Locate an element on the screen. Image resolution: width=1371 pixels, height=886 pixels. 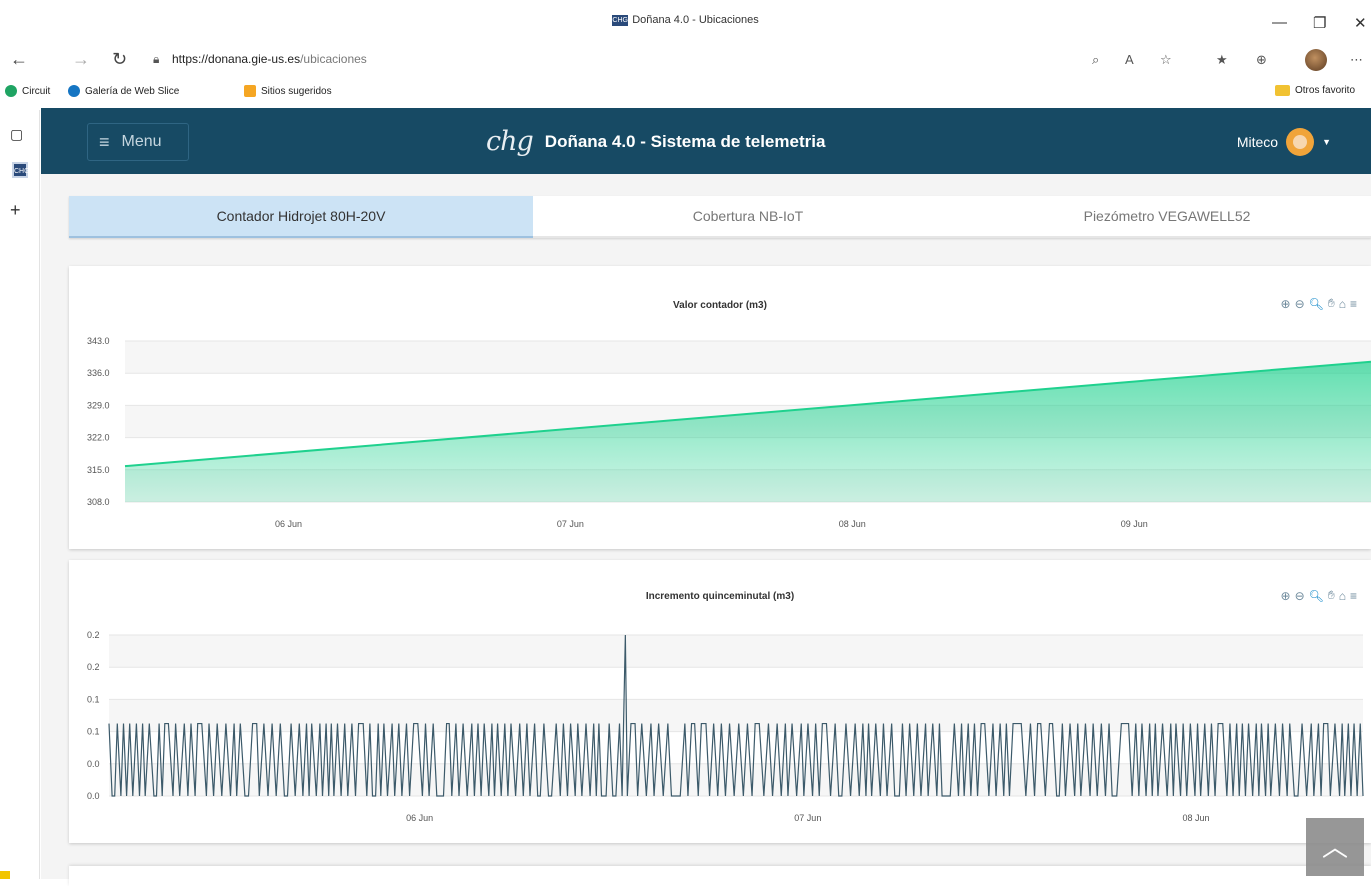
scroll-to-top-button: ︿ is located at coordinates (1335, 847).